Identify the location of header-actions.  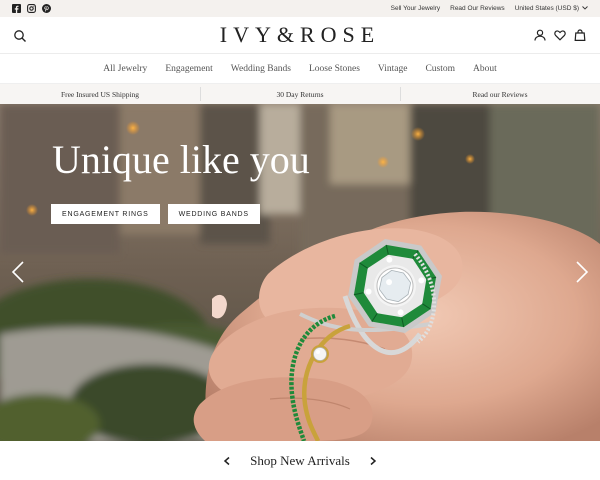
(560, 35).